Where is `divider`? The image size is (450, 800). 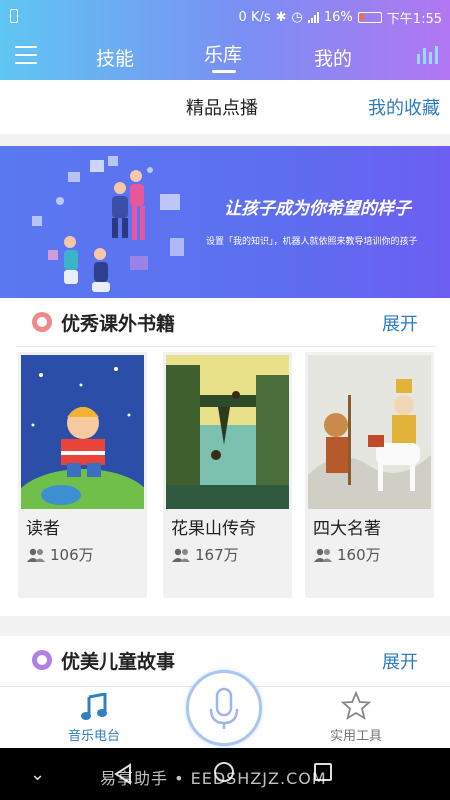 divider is located at coordinates (226, 346).